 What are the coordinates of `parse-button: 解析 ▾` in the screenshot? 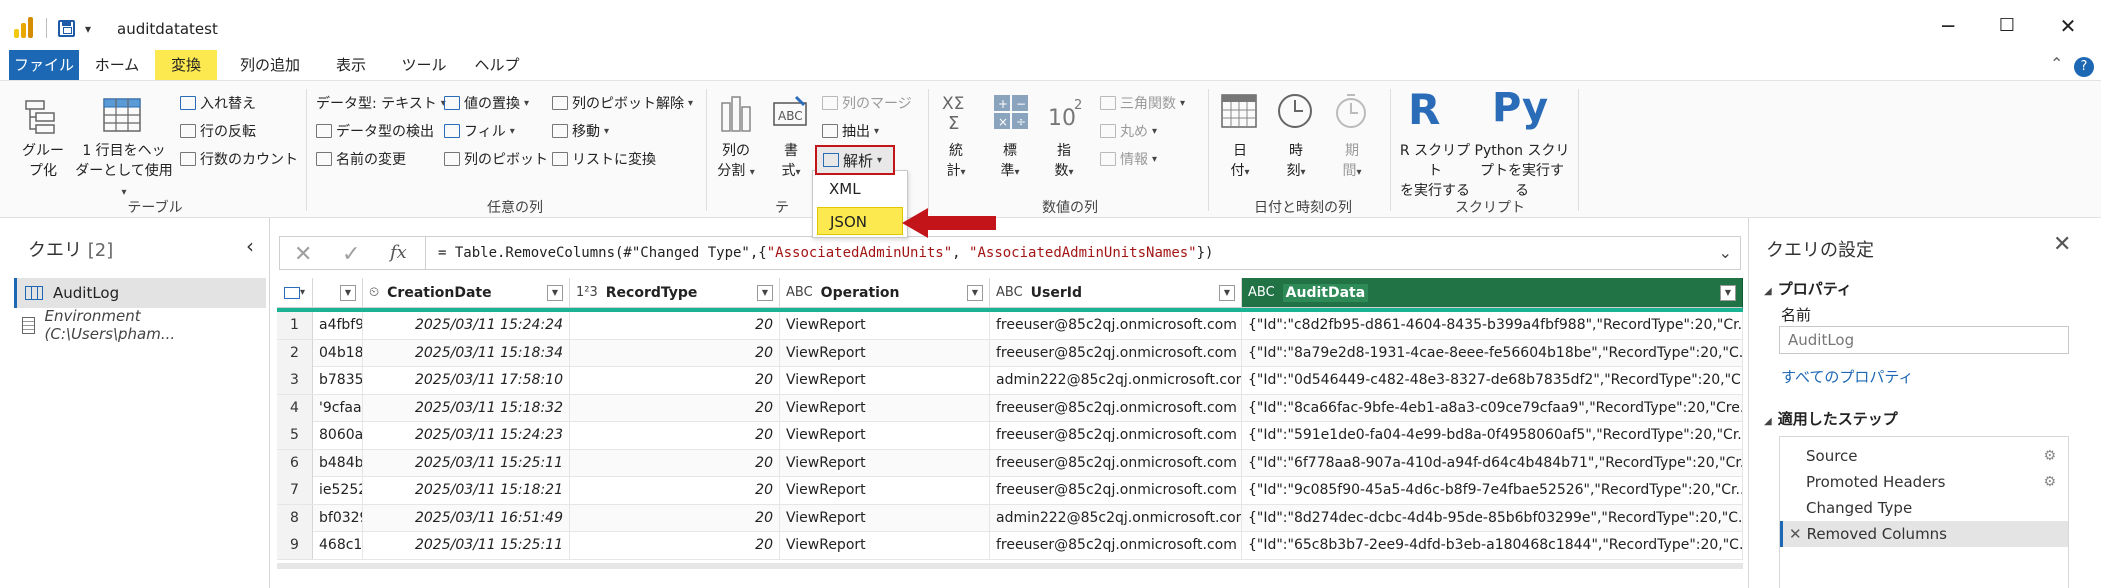 It's located at (855, 160).